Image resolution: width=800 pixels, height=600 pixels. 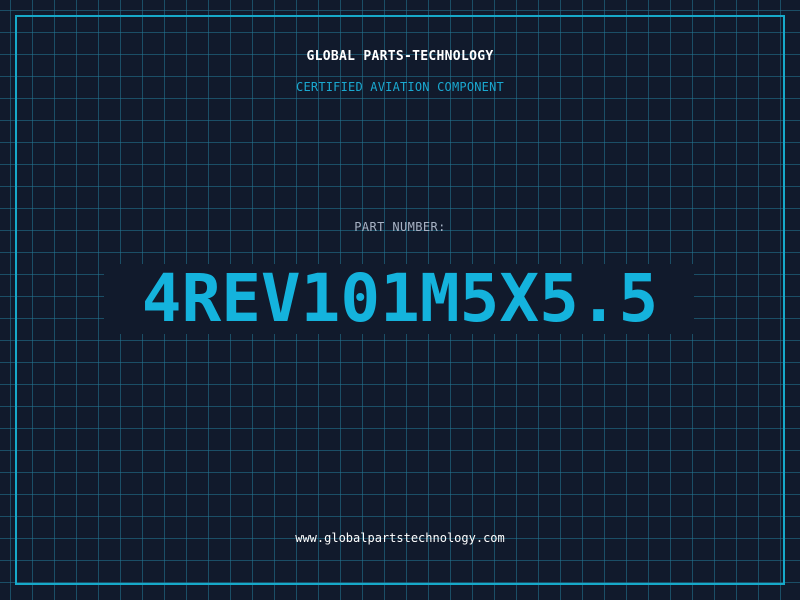 I want to click on certification-tagline: CERTIFIED AVIATION COMPONENT, so click(x=400, y=87).